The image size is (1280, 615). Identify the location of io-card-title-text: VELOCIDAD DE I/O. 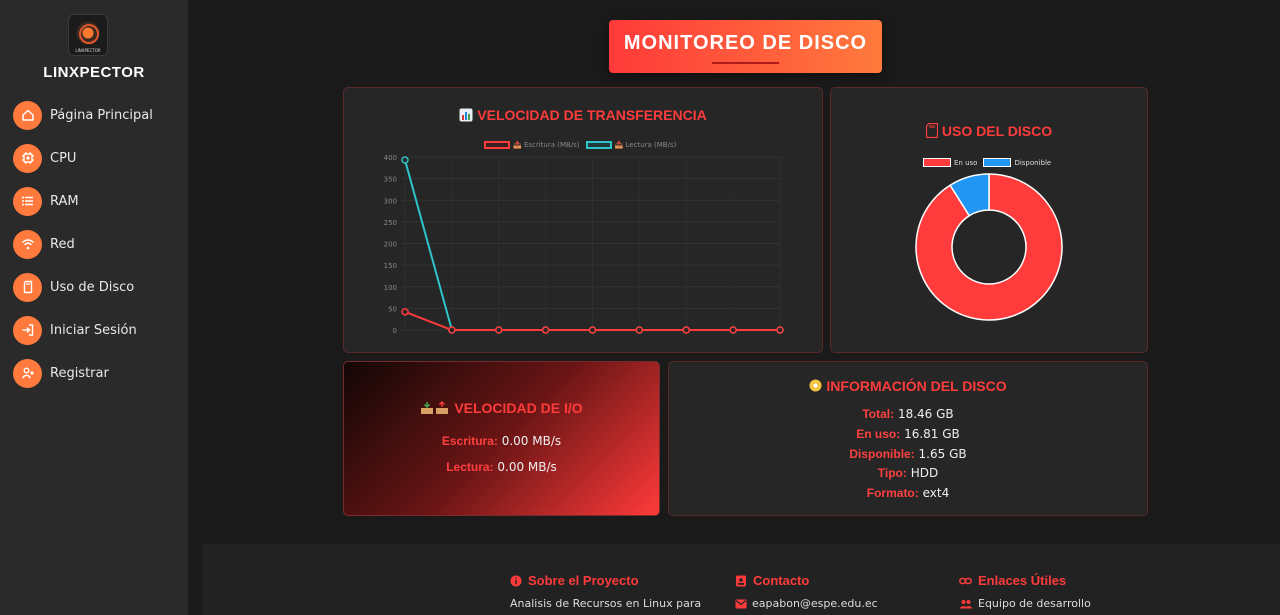
(518, 408).